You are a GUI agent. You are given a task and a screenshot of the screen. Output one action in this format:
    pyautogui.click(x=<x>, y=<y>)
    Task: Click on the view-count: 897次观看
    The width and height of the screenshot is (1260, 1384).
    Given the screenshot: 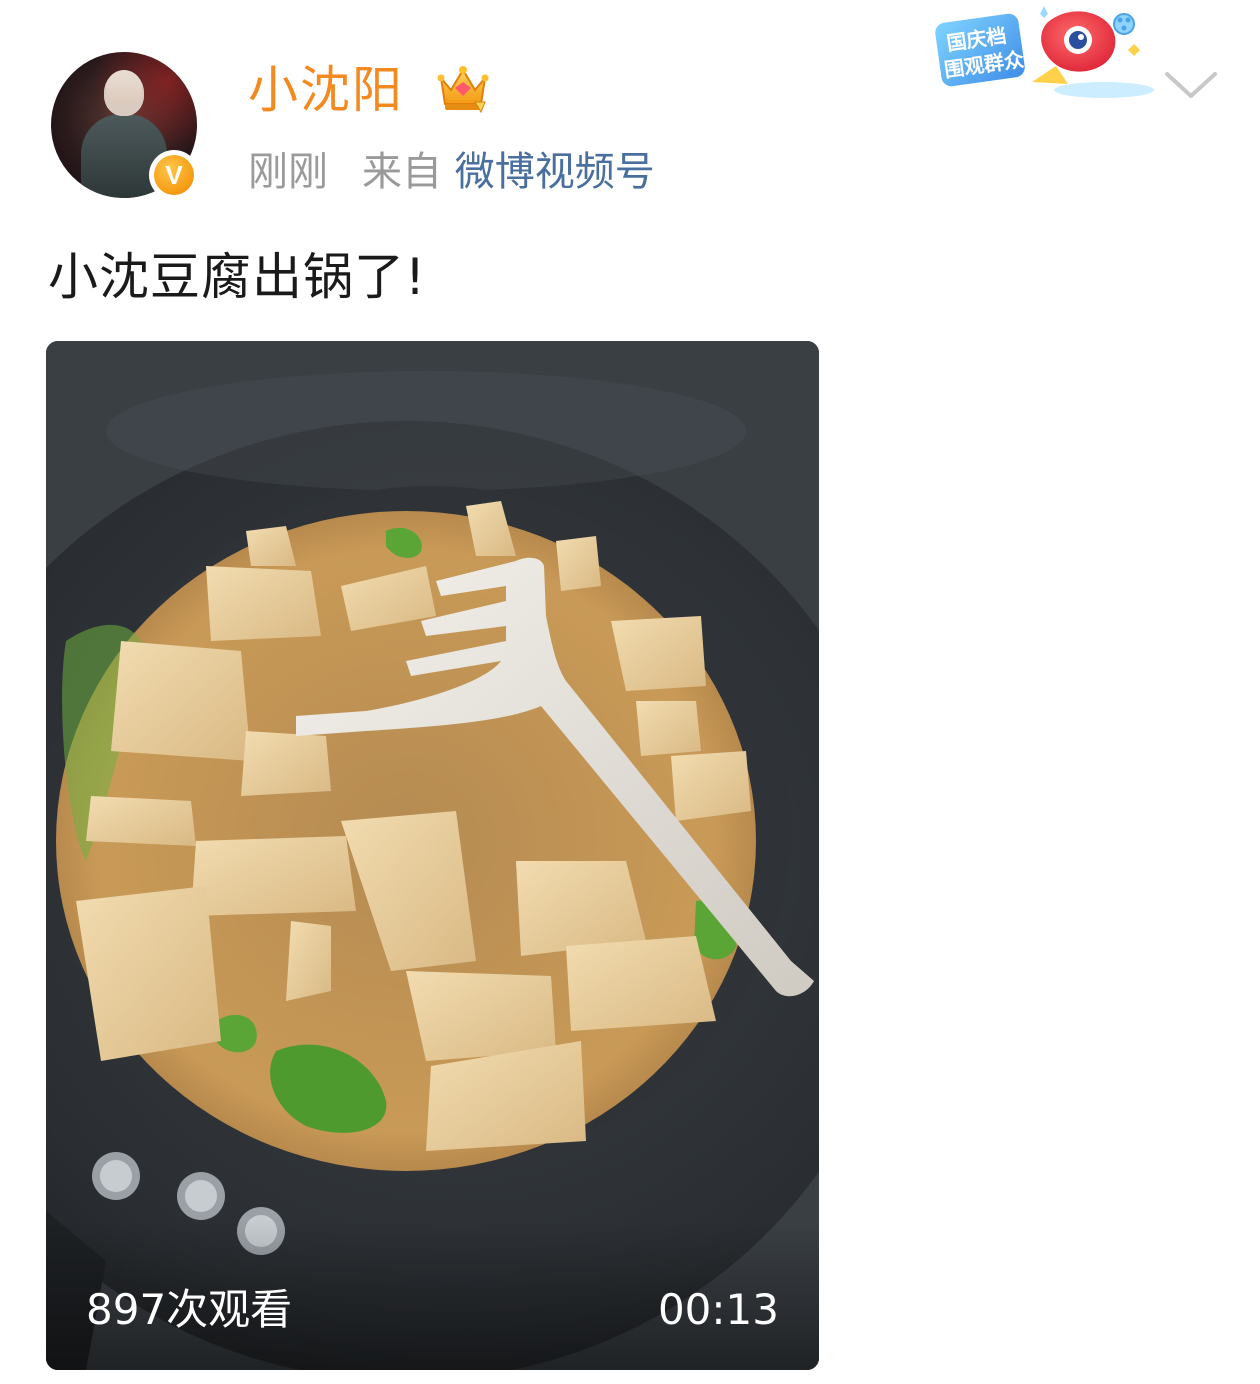 What is the action you would take?
    pyautogui.click(x=189, y=1309)
    